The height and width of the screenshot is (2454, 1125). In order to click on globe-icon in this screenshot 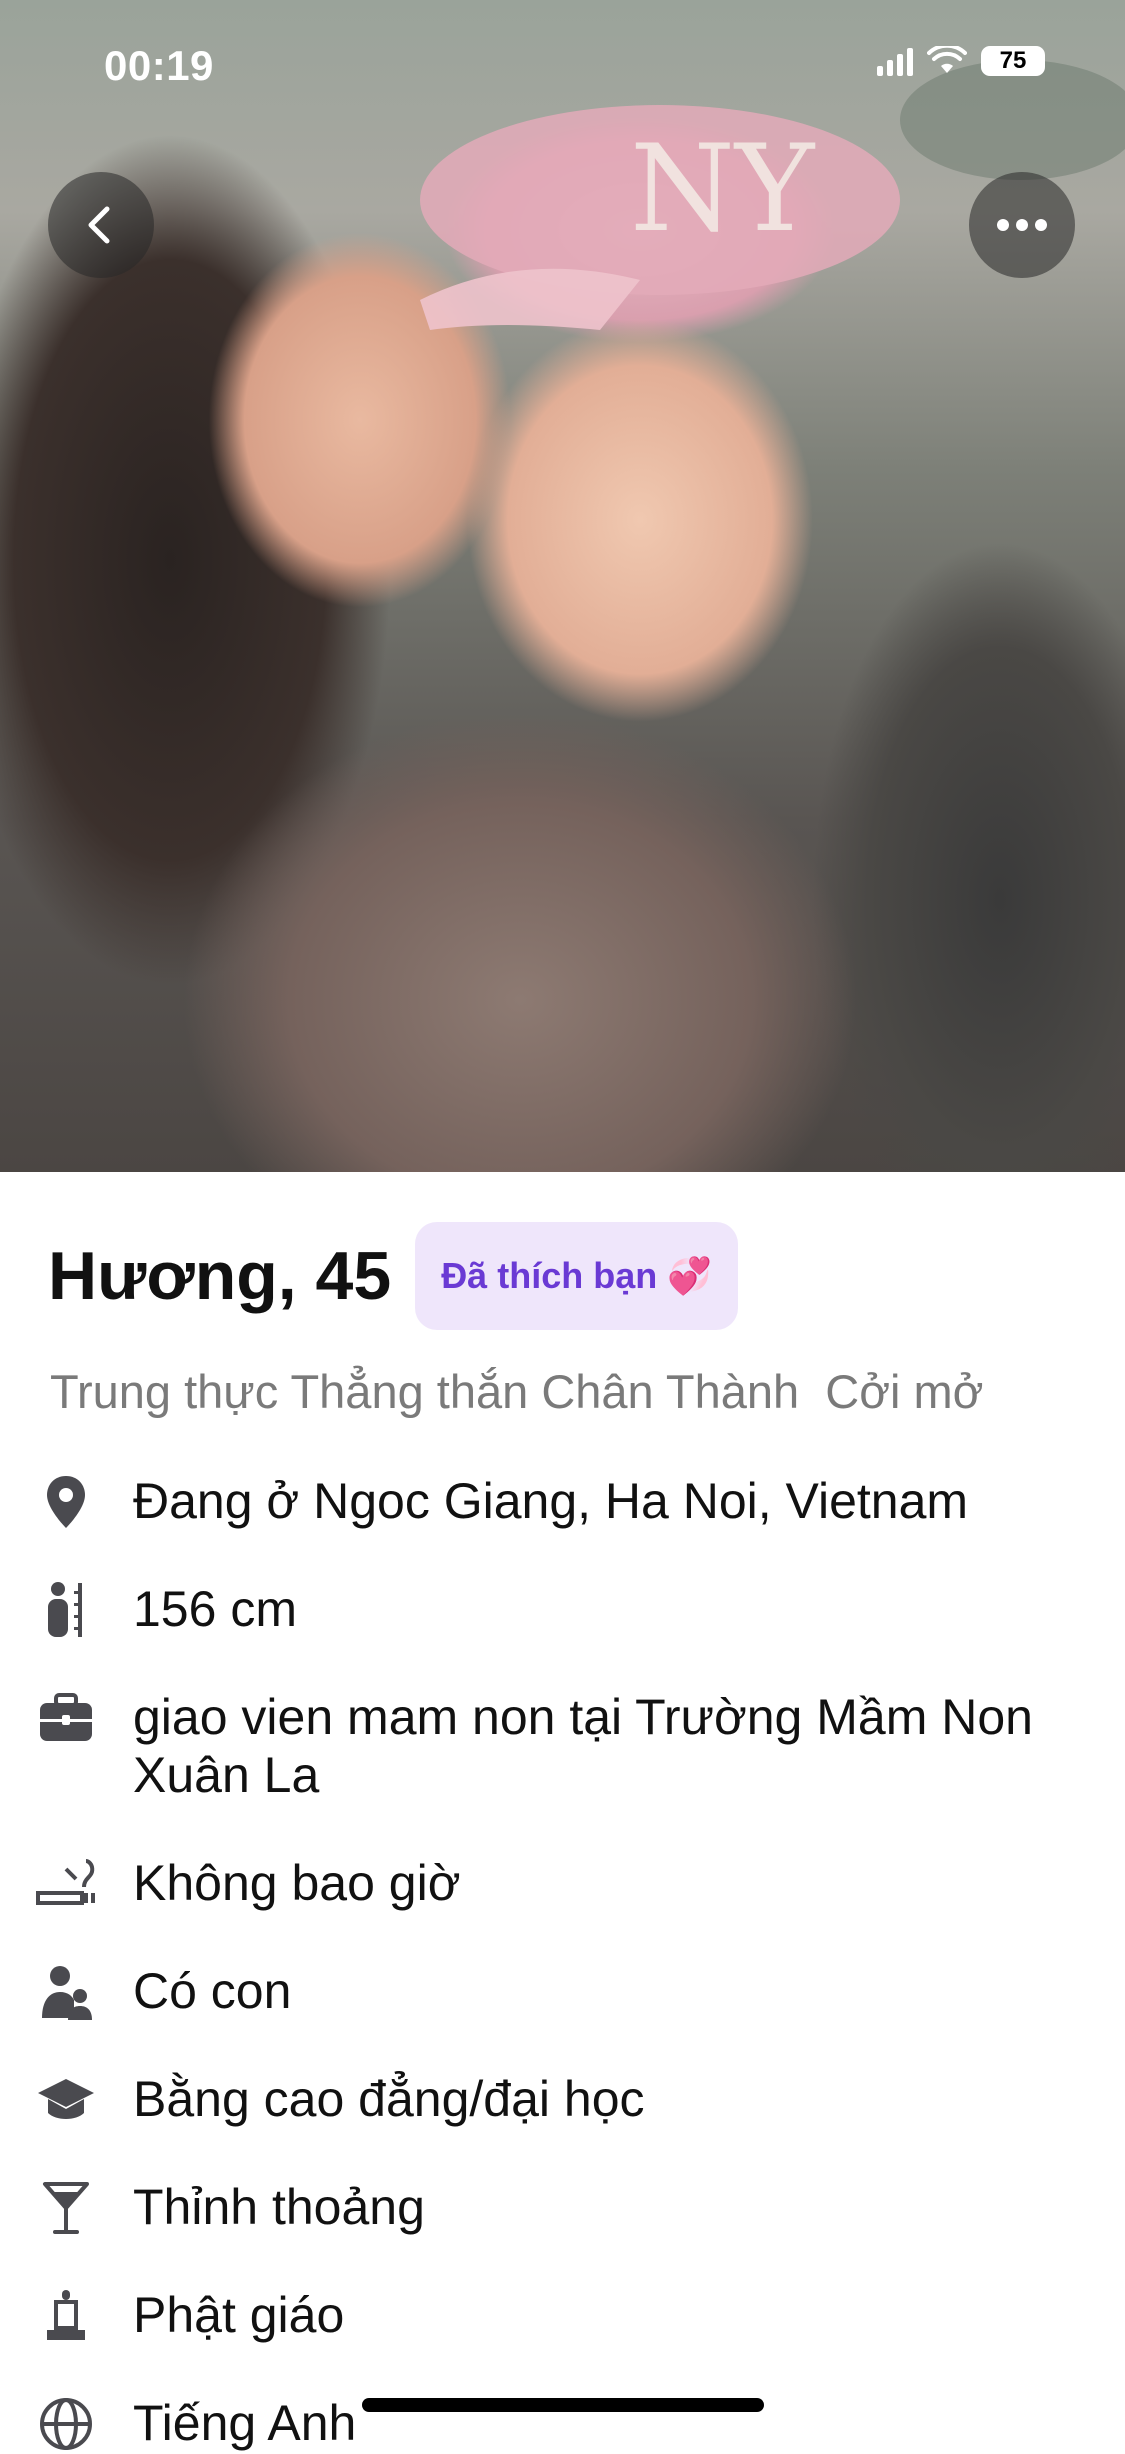, I will do `click(66, 2424)`.